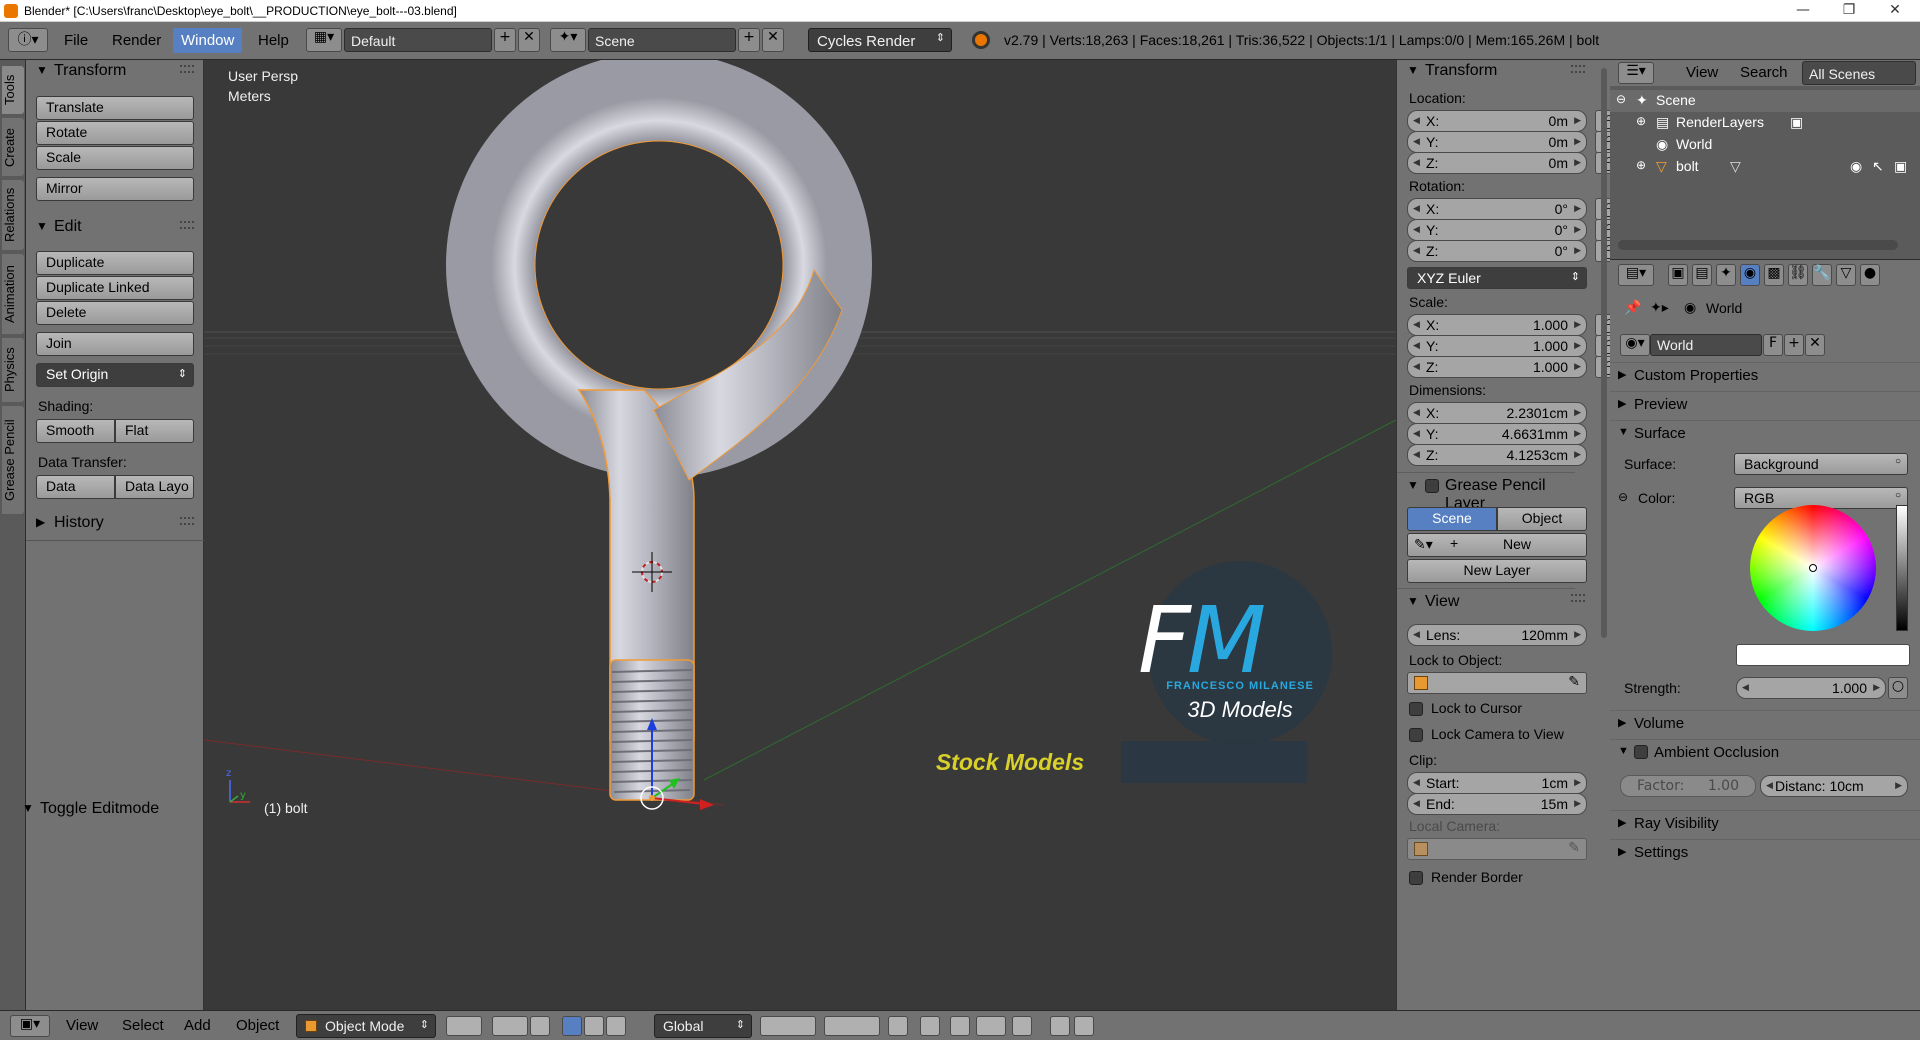 The image size is (1920, 1040). I want to click on outliner-display-mode: All Scenes, so click(1859, 73).